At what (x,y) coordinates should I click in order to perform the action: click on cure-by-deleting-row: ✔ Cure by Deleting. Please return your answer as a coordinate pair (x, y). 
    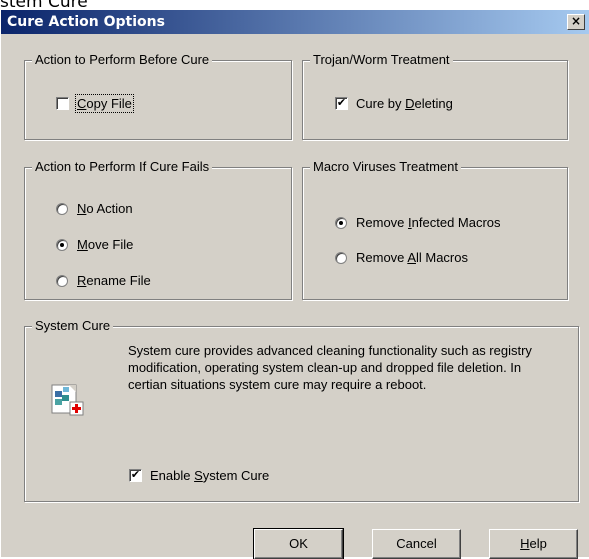
    Looking at the image, I should click on (394, 103).